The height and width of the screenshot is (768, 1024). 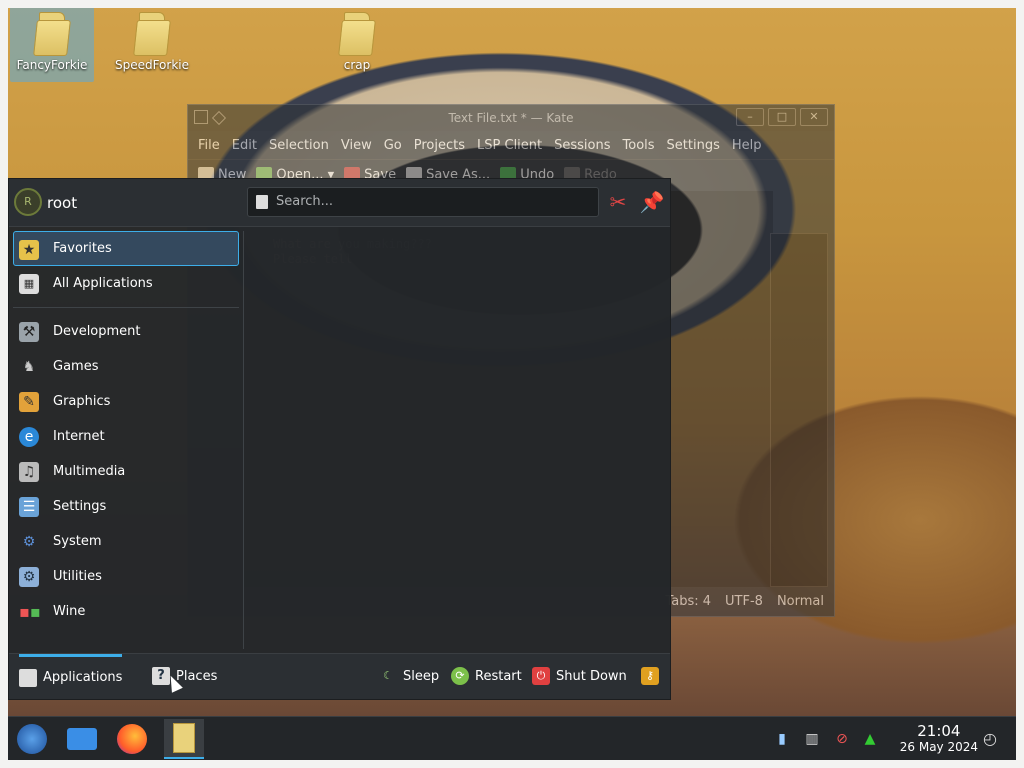 I want to click on category-label: Wine, so click(x=69, y=611).